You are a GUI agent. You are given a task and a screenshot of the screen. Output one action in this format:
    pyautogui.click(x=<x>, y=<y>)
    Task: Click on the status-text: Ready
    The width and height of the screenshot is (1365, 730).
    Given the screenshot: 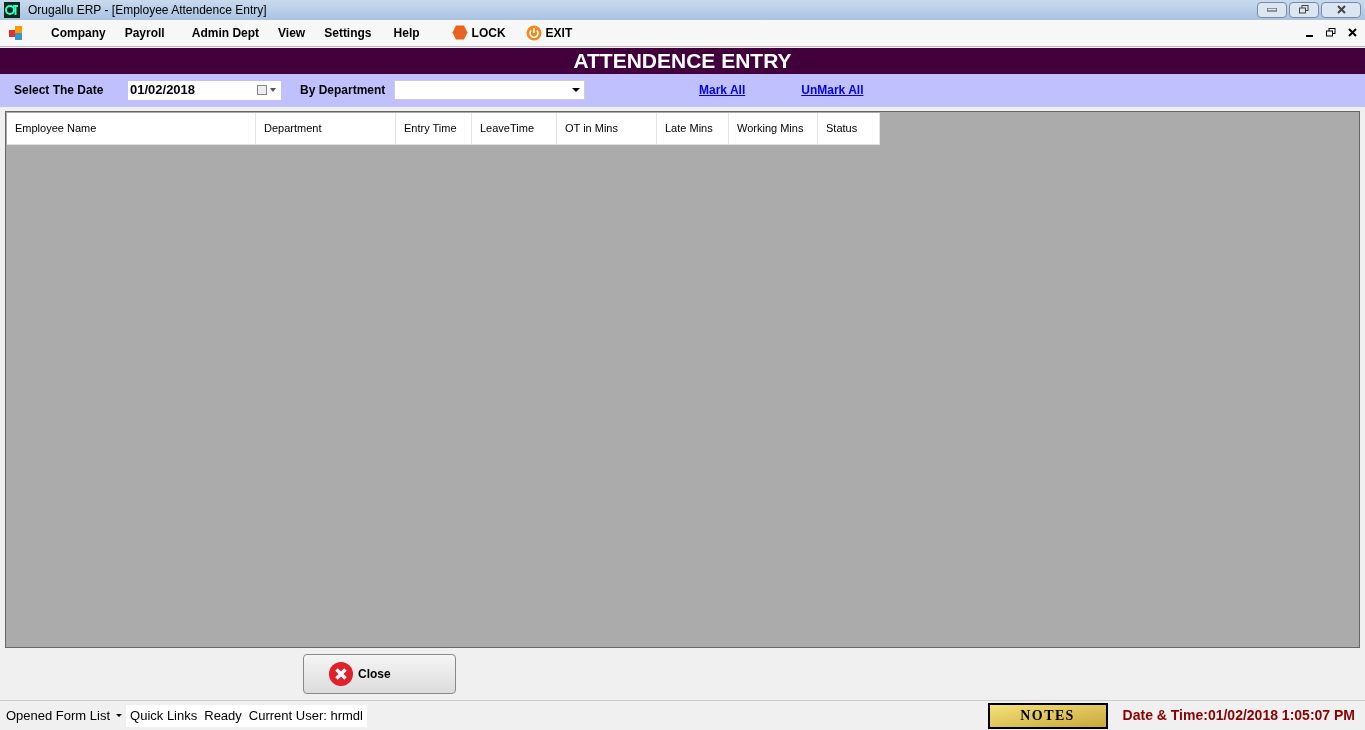 What is the action you would take?
    pyautogui.click(x=223, y=715)
    